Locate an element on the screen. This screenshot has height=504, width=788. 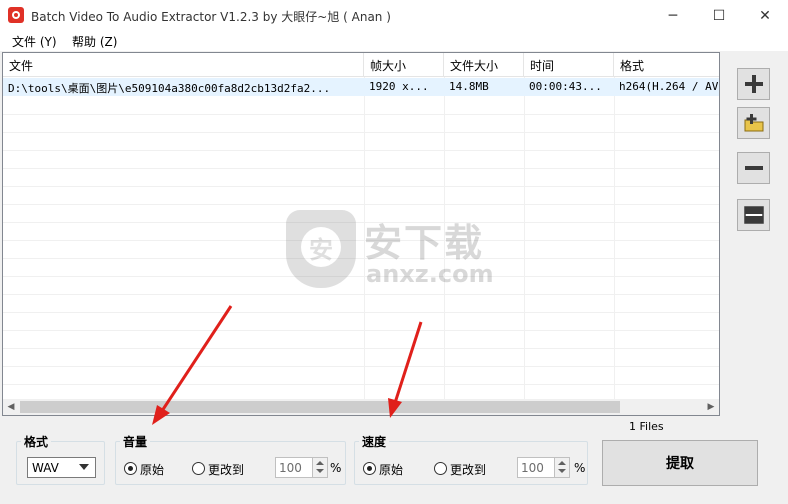
speed-spinner: 100 is located at coordinates (543, 467).